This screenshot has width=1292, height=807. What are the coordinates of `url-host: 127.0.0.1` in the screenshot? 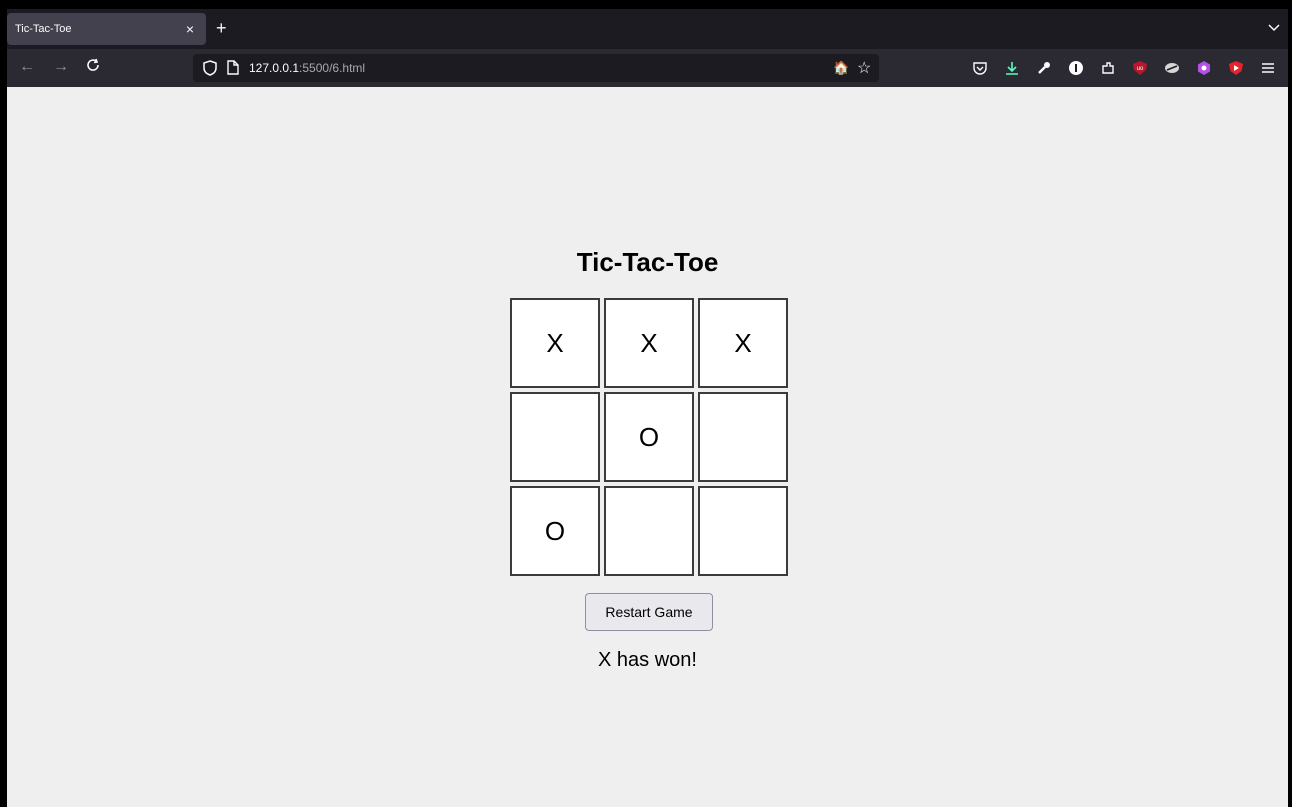 It's located at (274, 68).